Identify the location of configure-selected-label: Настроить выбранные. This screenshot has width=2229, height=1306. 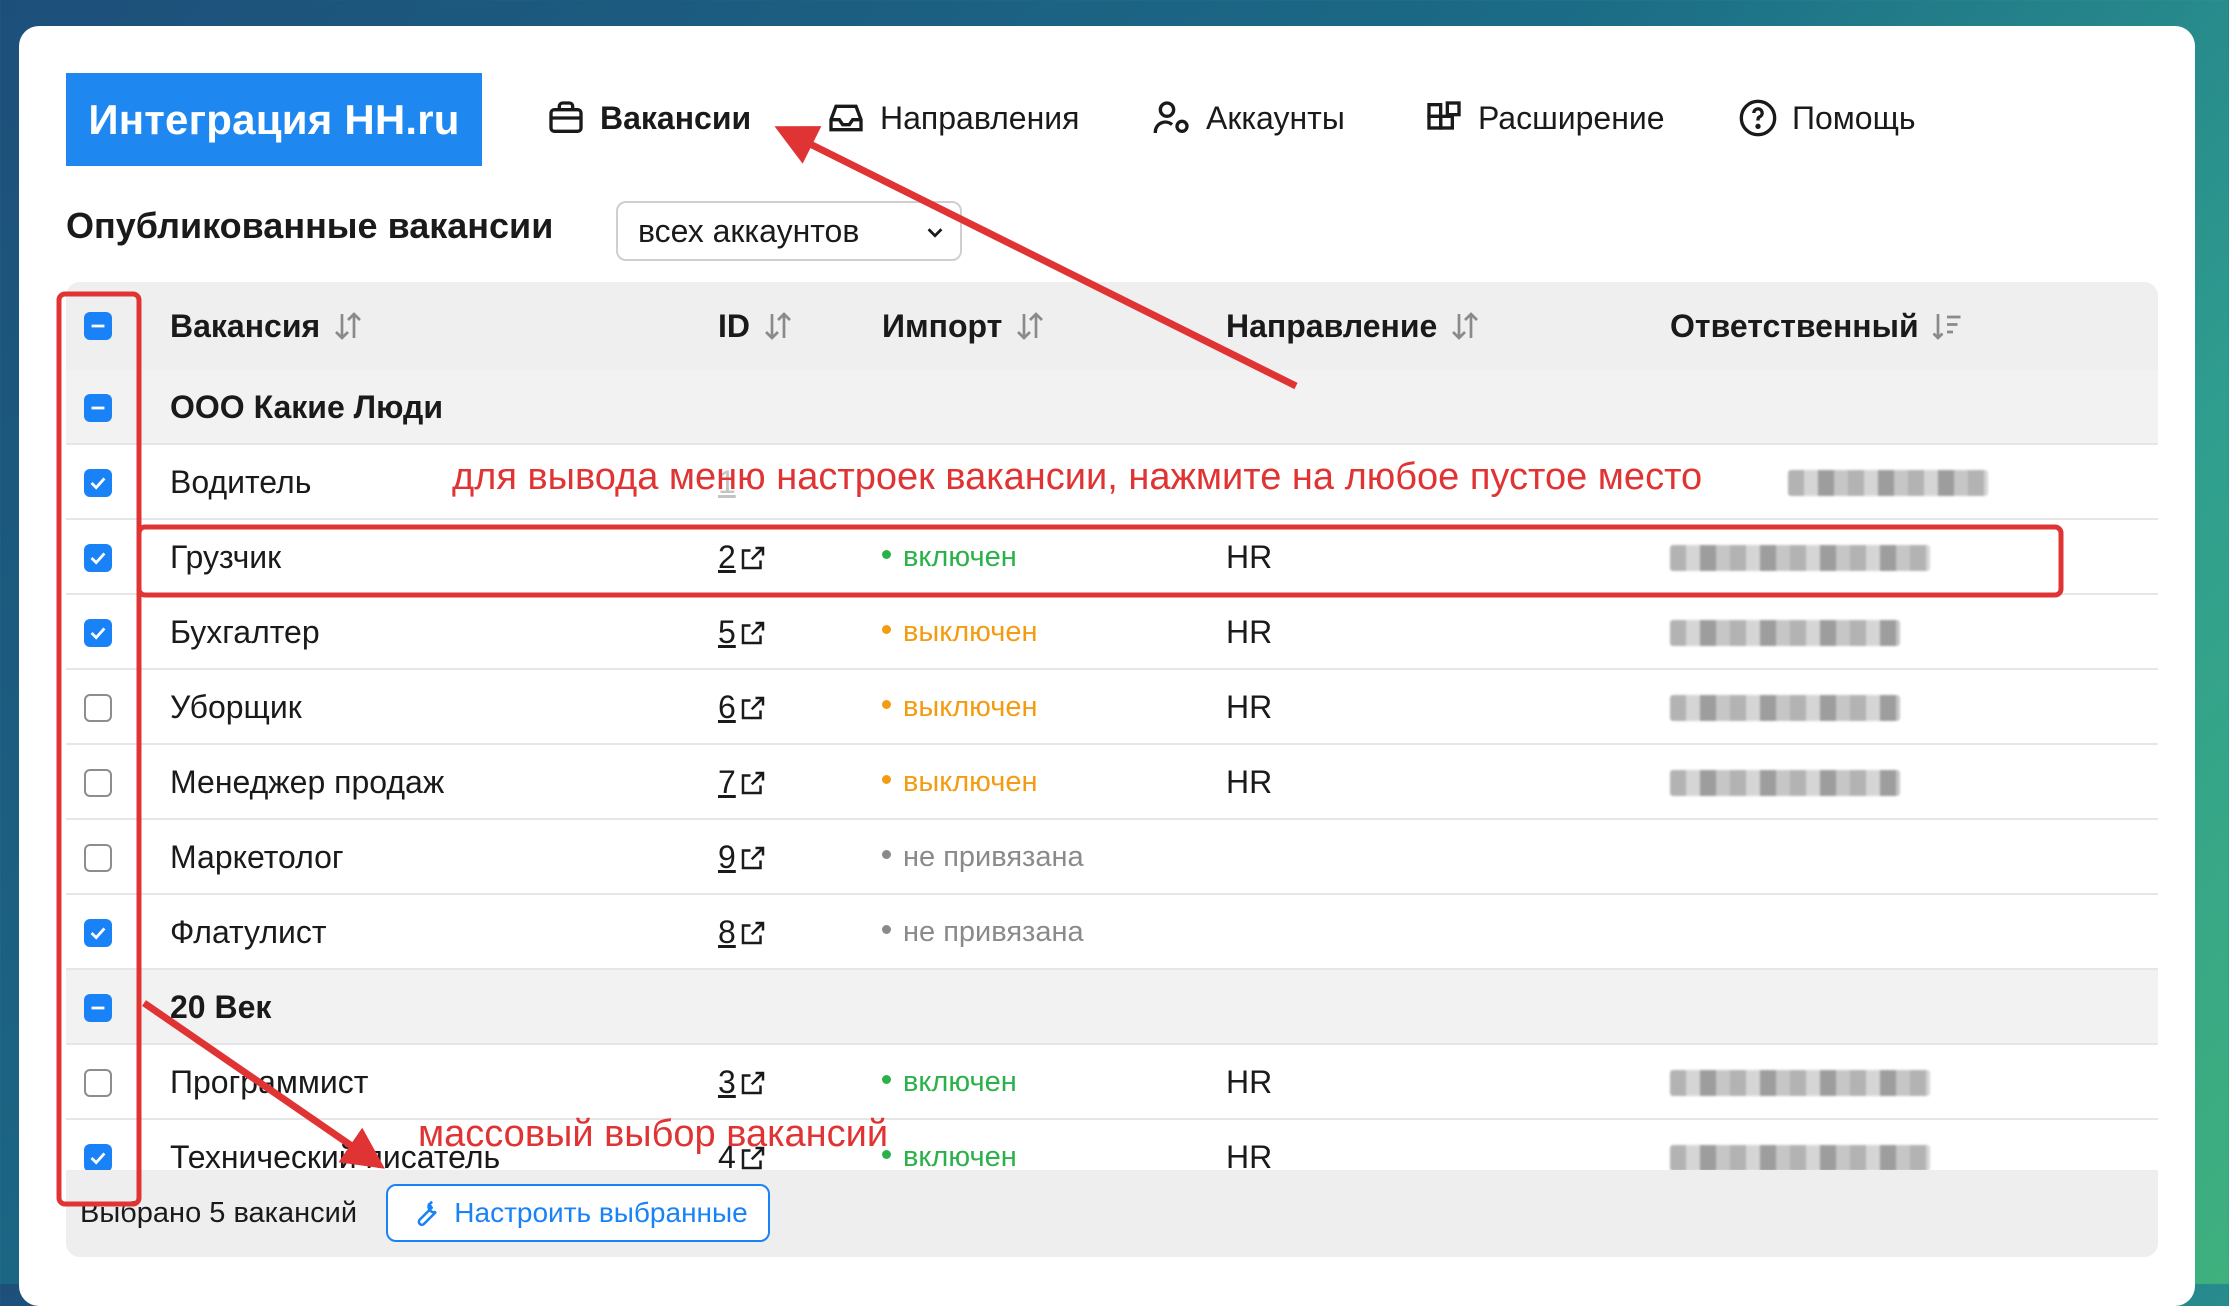
(601, 1212).